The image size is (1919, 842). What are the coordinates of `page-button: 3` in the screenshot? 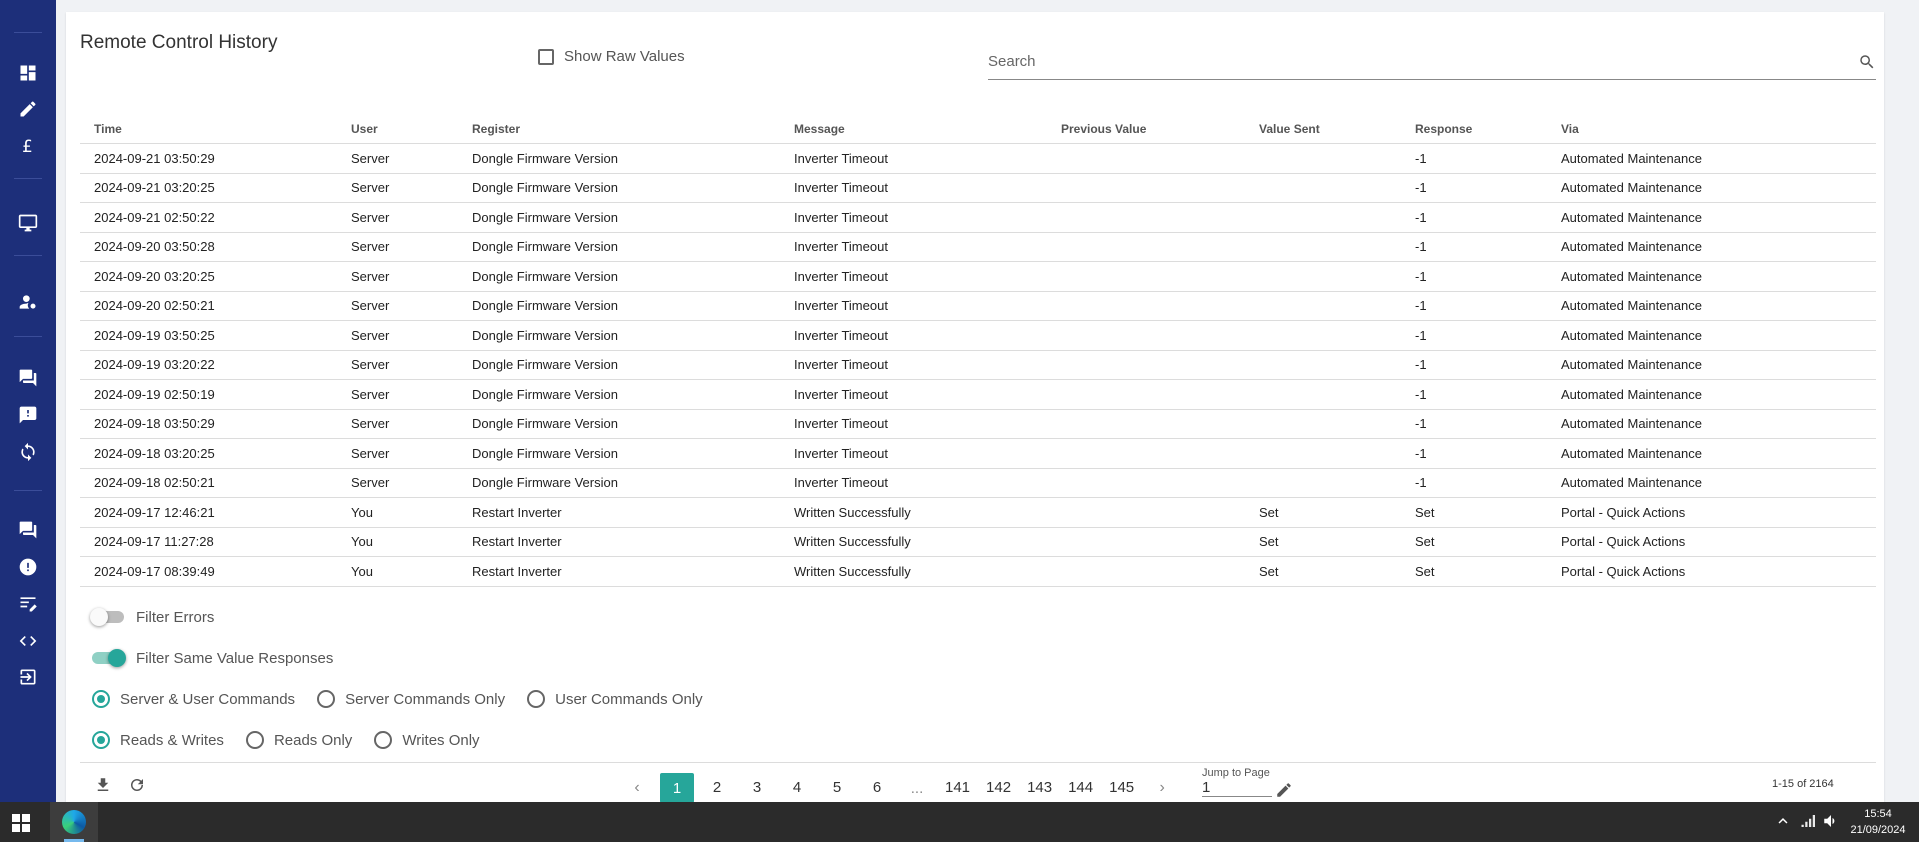 It's located at (757, 788).